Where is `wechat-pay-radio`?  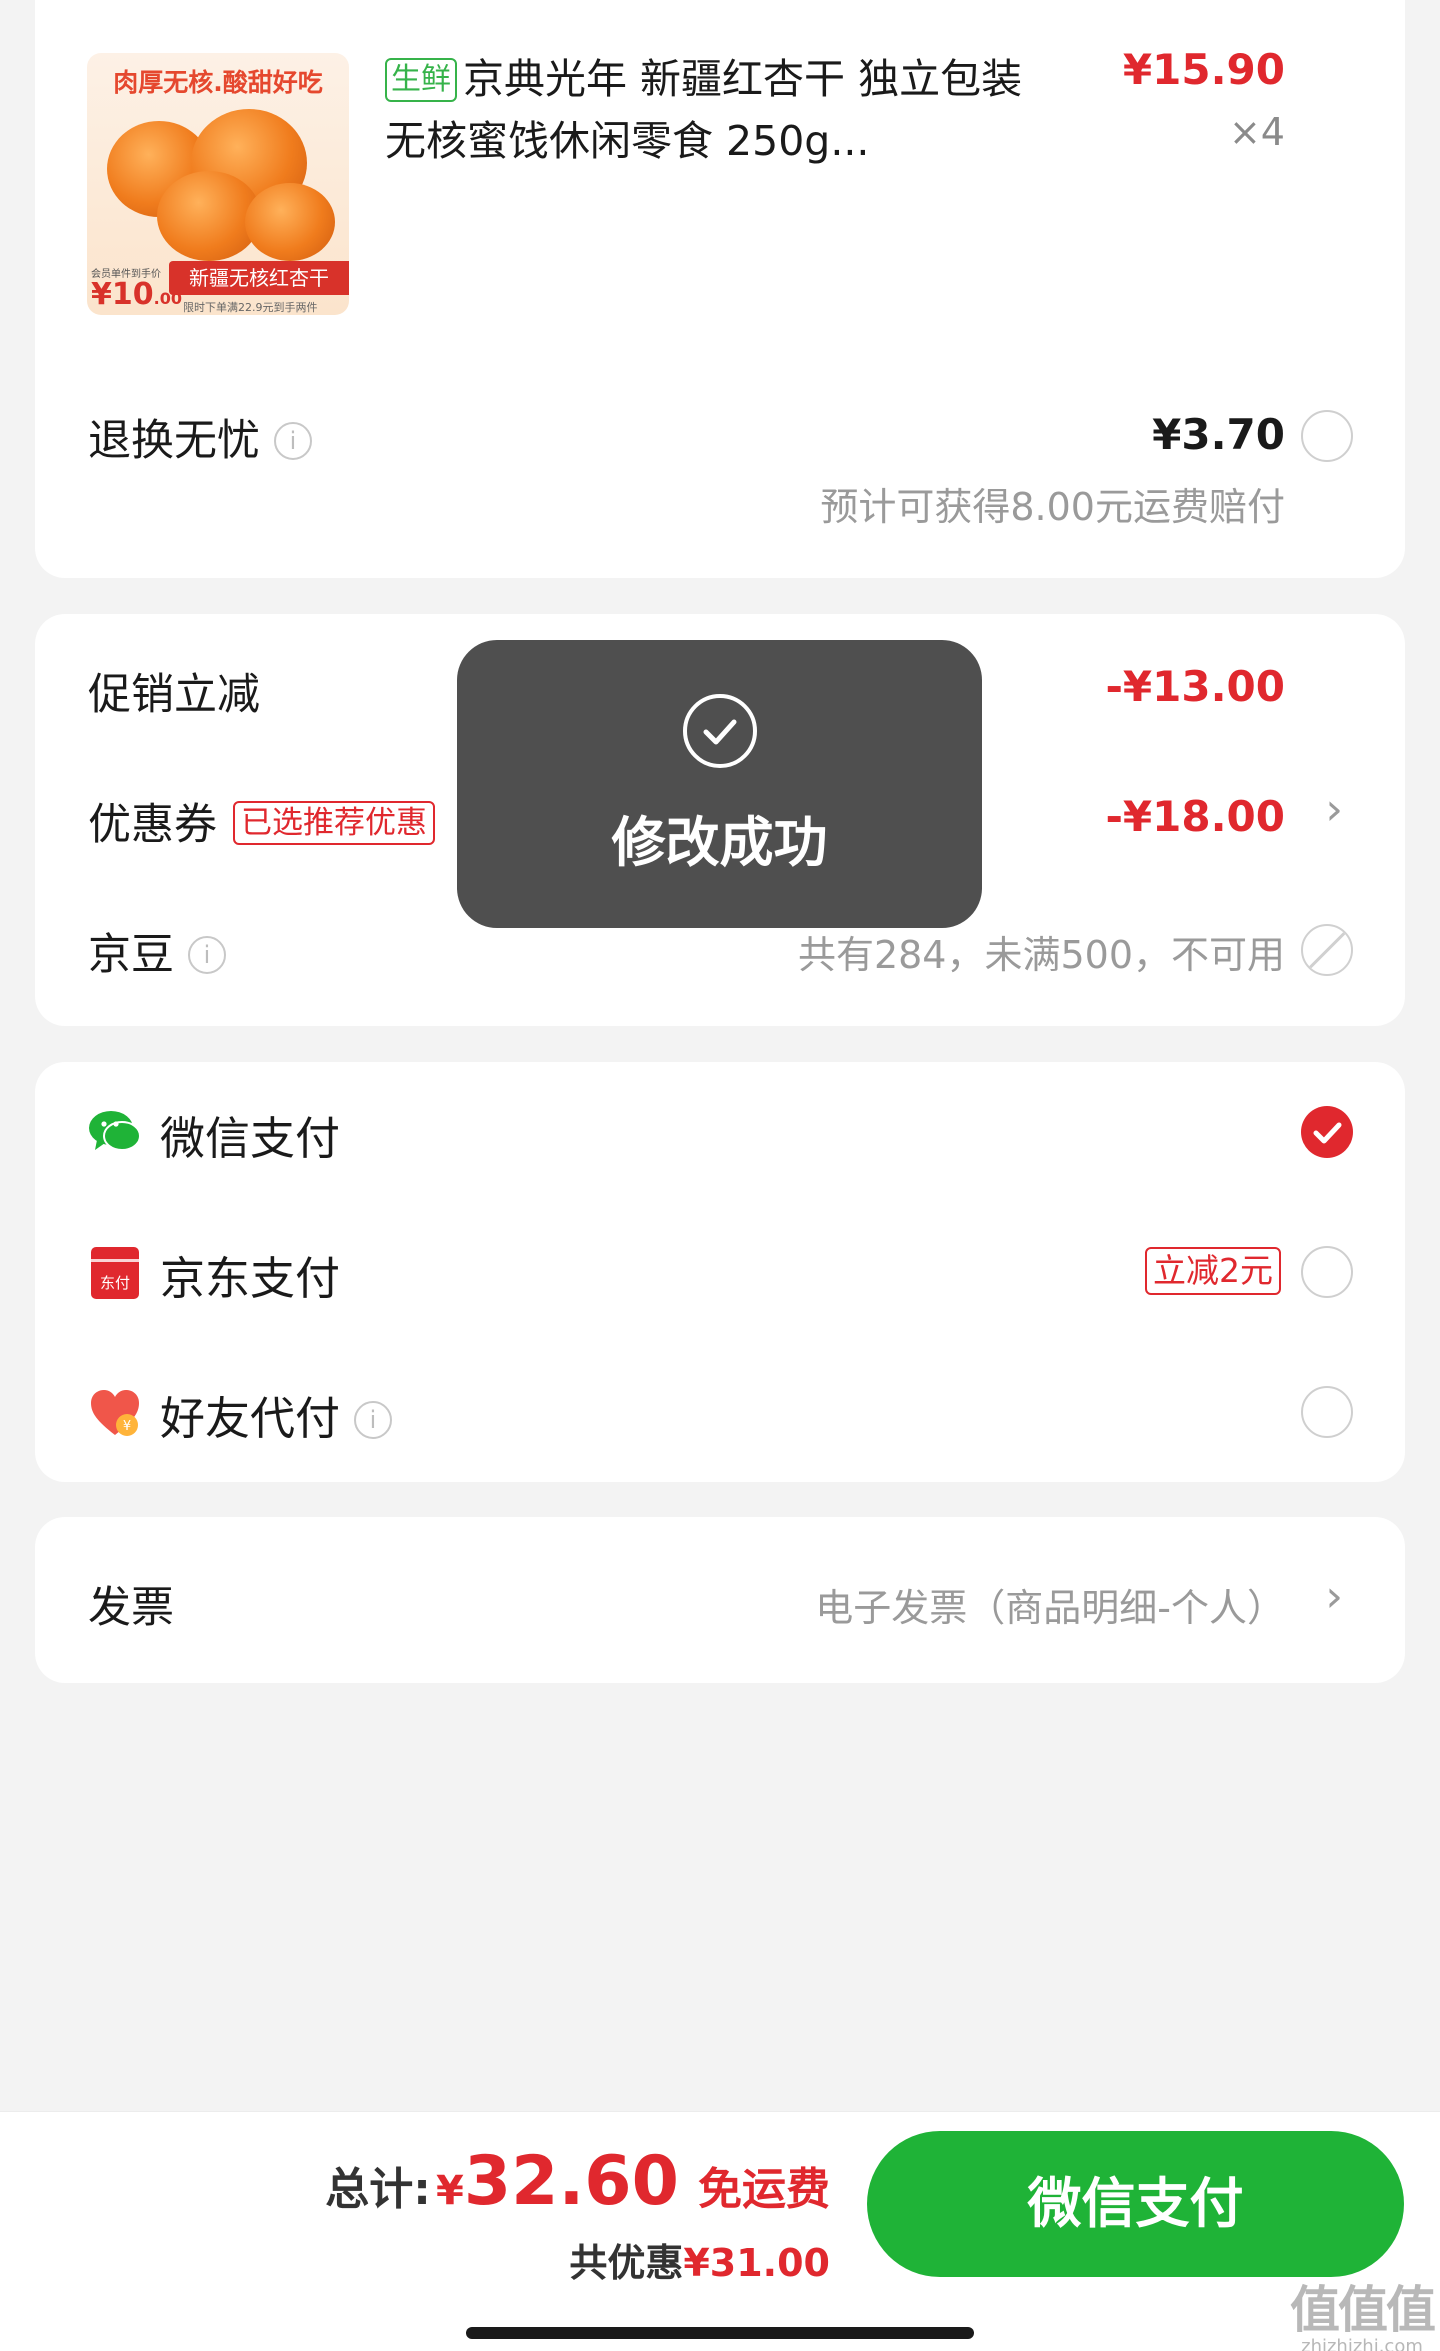 wechat-pay-radio is located at coordinates (1327, 1132).